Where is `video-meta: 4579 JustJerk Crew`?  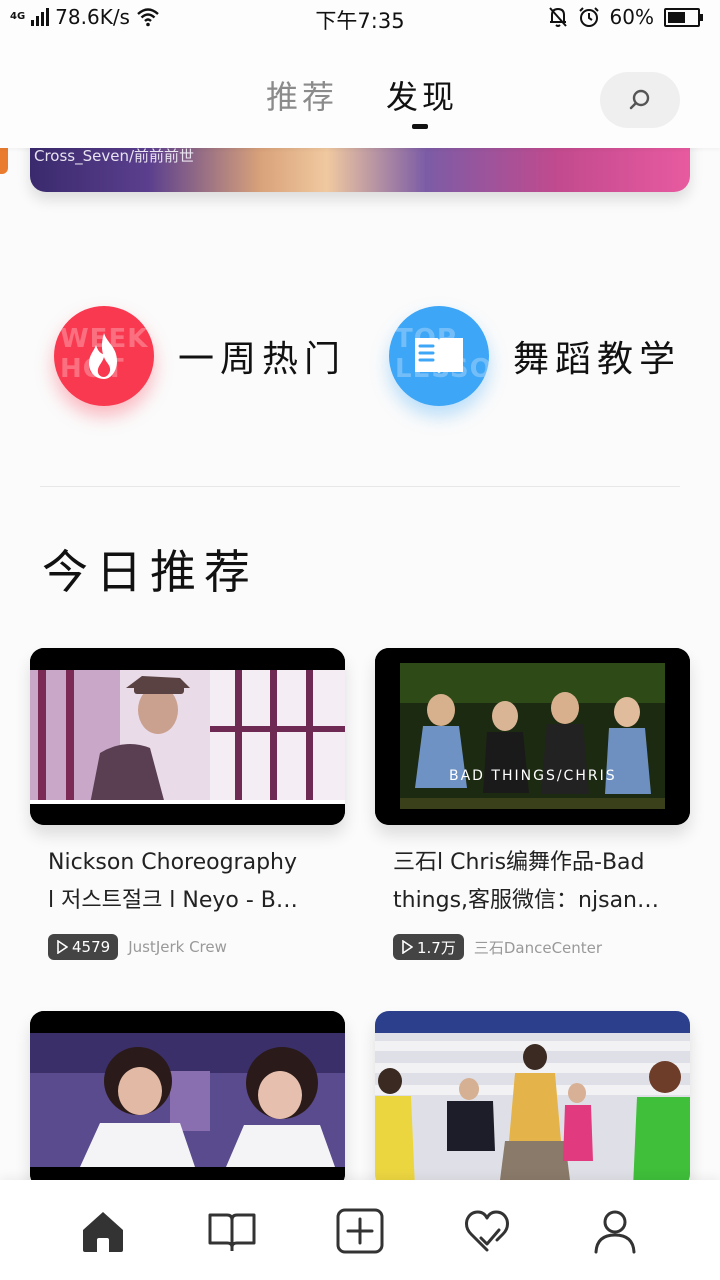
video-meta: 4579 JustJerk Crew is located at coordinates (137, 947).